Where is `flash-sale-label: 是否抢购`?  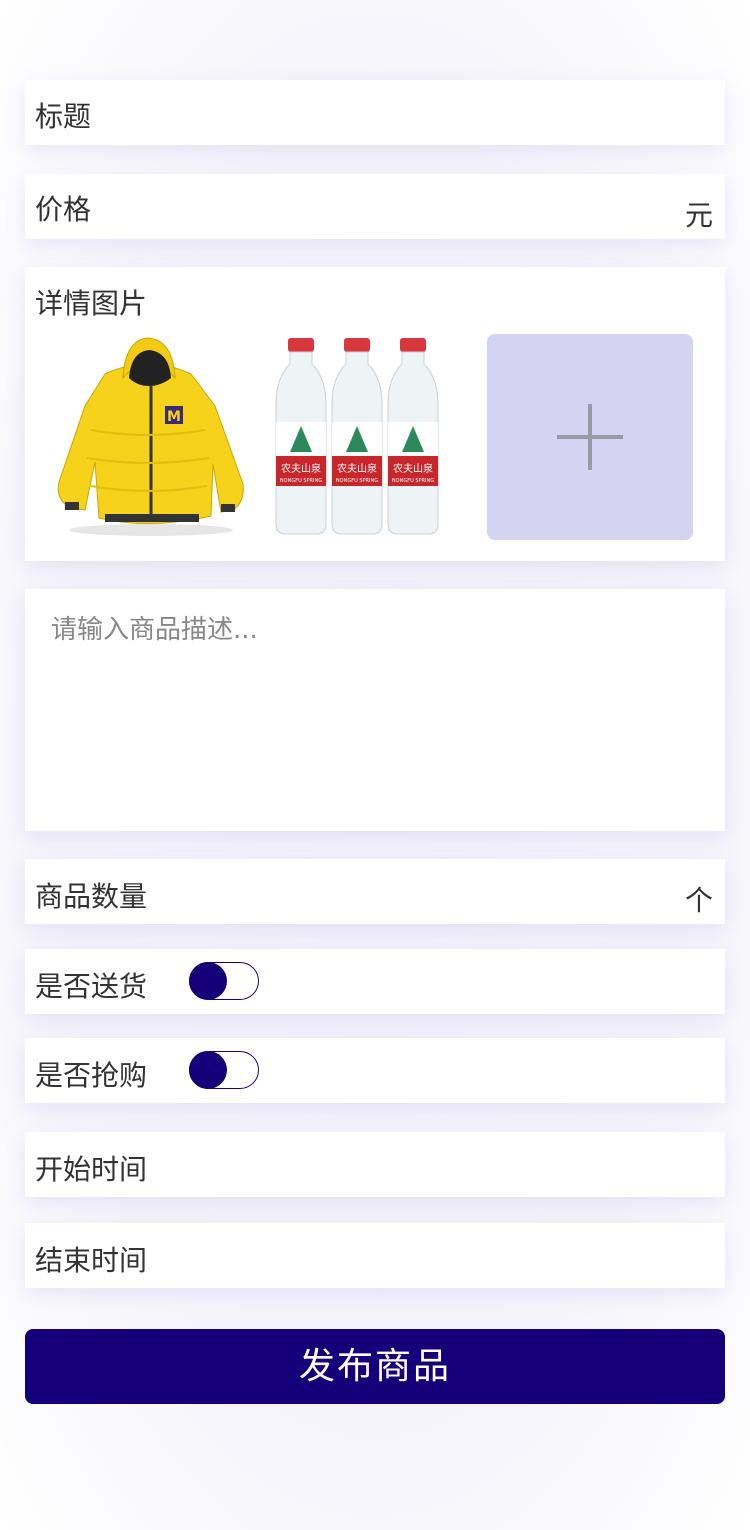 flash-sale-label: 是否抢购 is located at coordinates (91, 1075).